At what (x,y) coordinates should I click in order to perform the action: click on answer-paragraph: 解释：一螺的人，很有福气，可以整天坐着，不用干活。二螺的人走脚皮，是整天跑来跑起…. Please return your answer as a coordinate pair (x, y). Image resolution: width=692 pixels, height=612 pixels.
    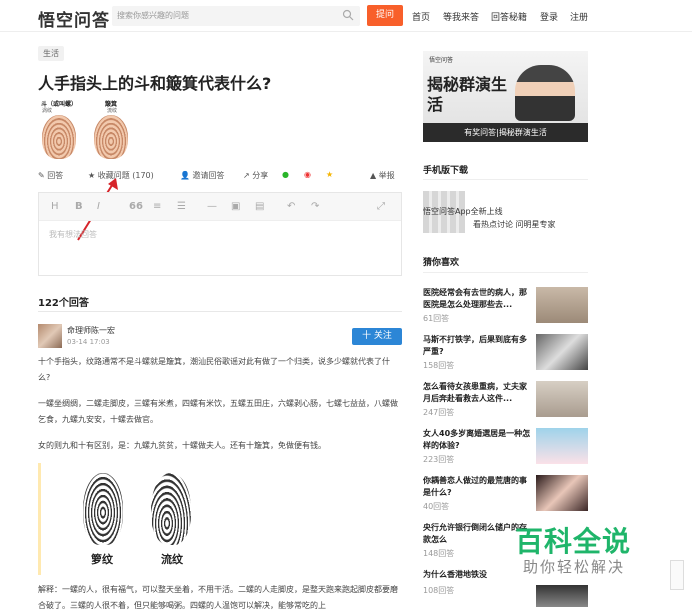
    Looking at the image, I should click on (218, 597).